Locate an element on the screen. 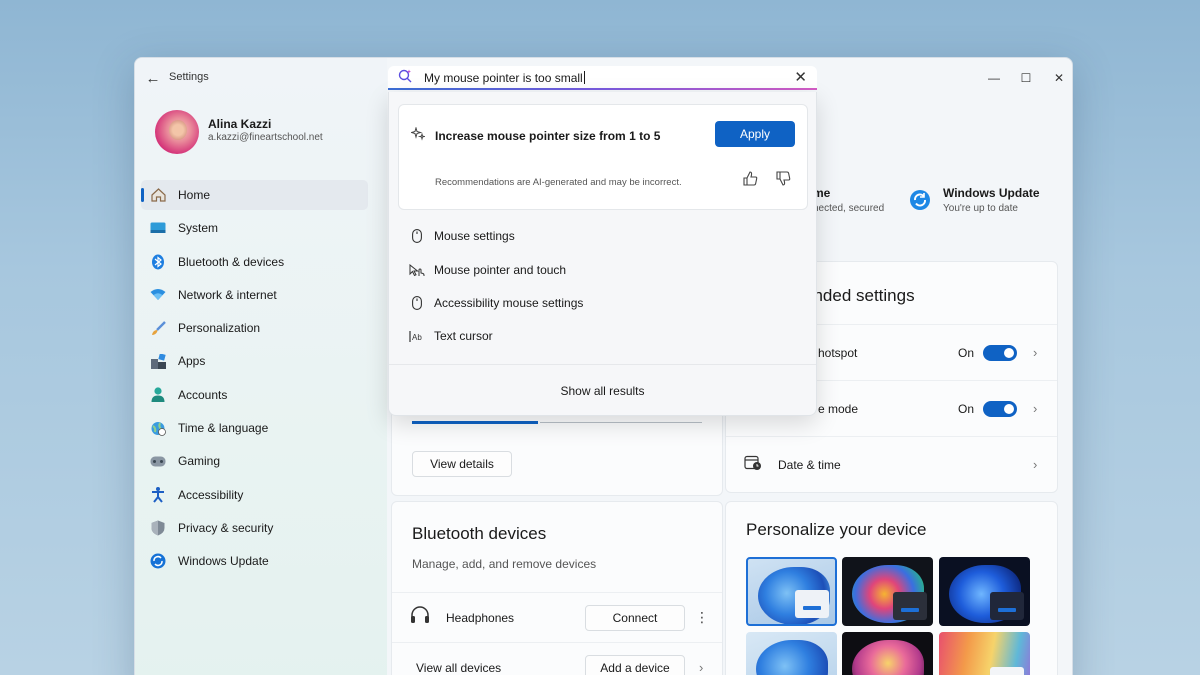 This screenshot has width=1200, height=675. brush-icon is located at coordinates (158, 328).